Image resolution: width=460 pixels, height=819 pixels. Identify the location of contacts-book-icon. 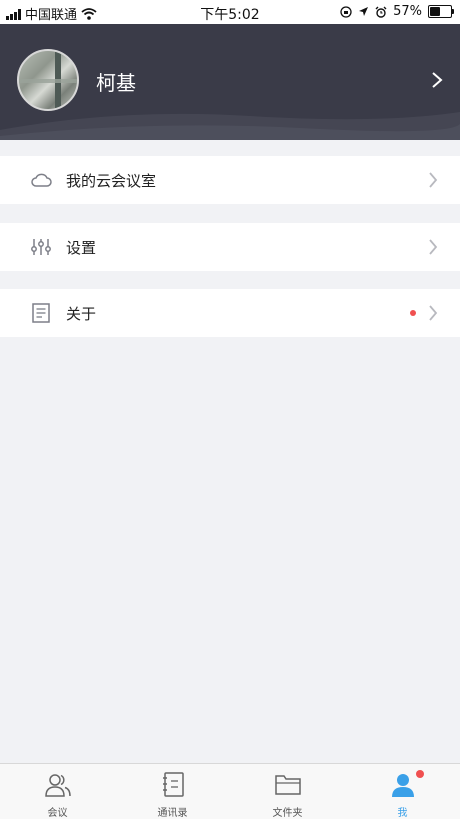
(173, 784).